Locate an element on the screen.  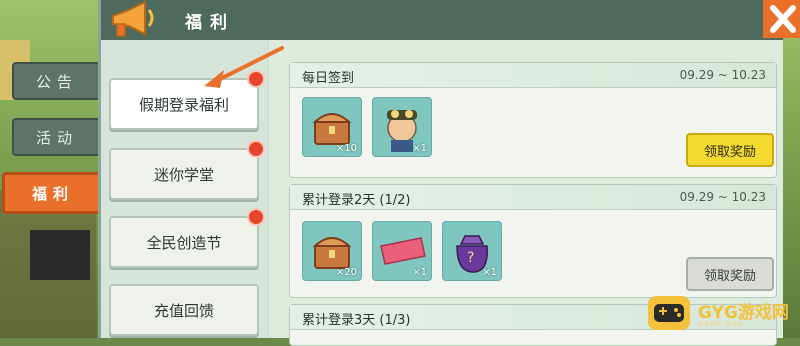
reward-item: ? ×1 is located at coordinates (472, 251).